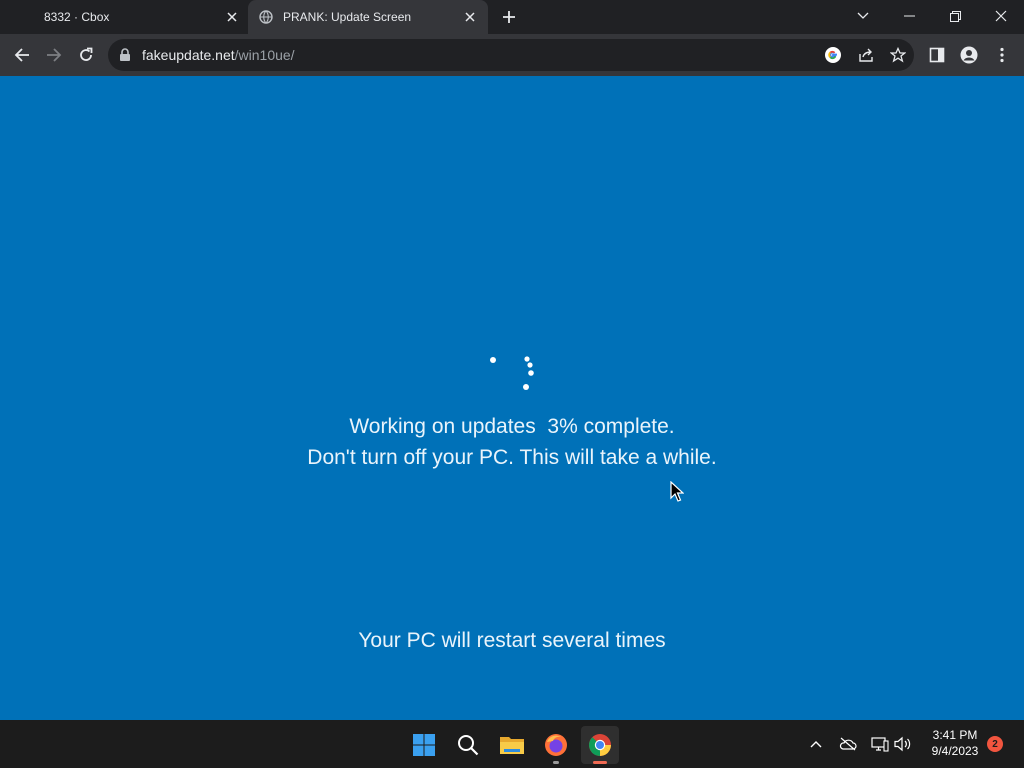  What do you see at coordinates (512, 426) in the screenshot?
I see `update-progress-text: Working on updates 3% complete.` at bounding box center [512, 426].